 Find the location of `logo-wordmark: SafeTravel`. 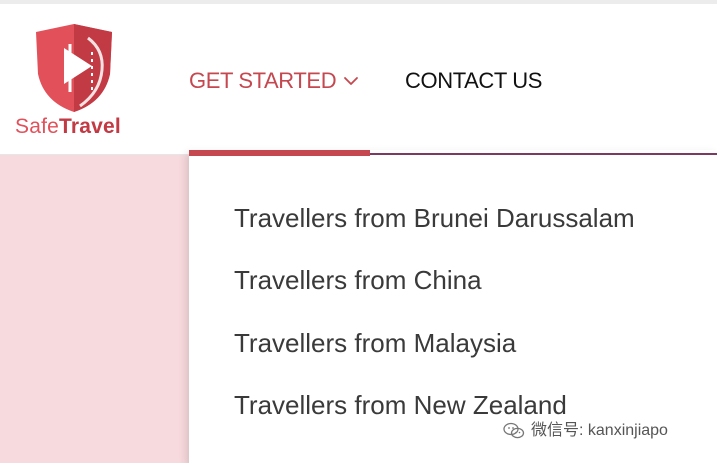

logo-wordmark: SafeTravel is located at coordinates (68, 127).